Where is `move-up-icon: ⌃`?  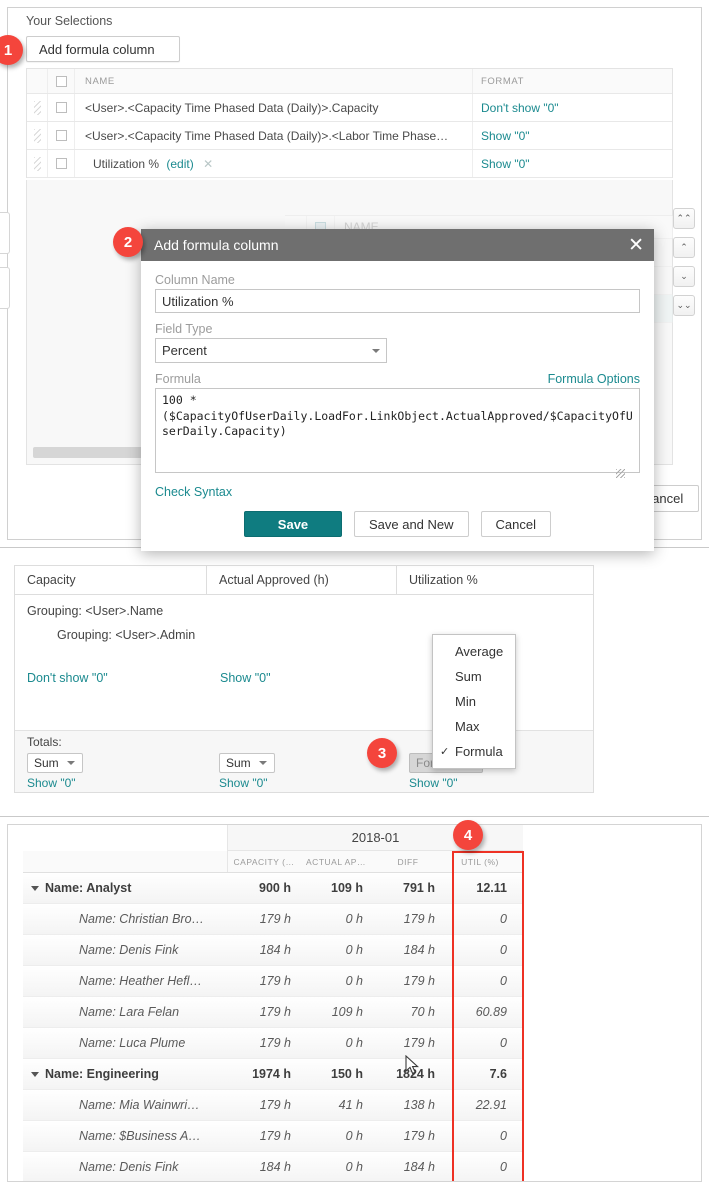
move-up-icon: ⌃ is located at coordinates (684, 247).